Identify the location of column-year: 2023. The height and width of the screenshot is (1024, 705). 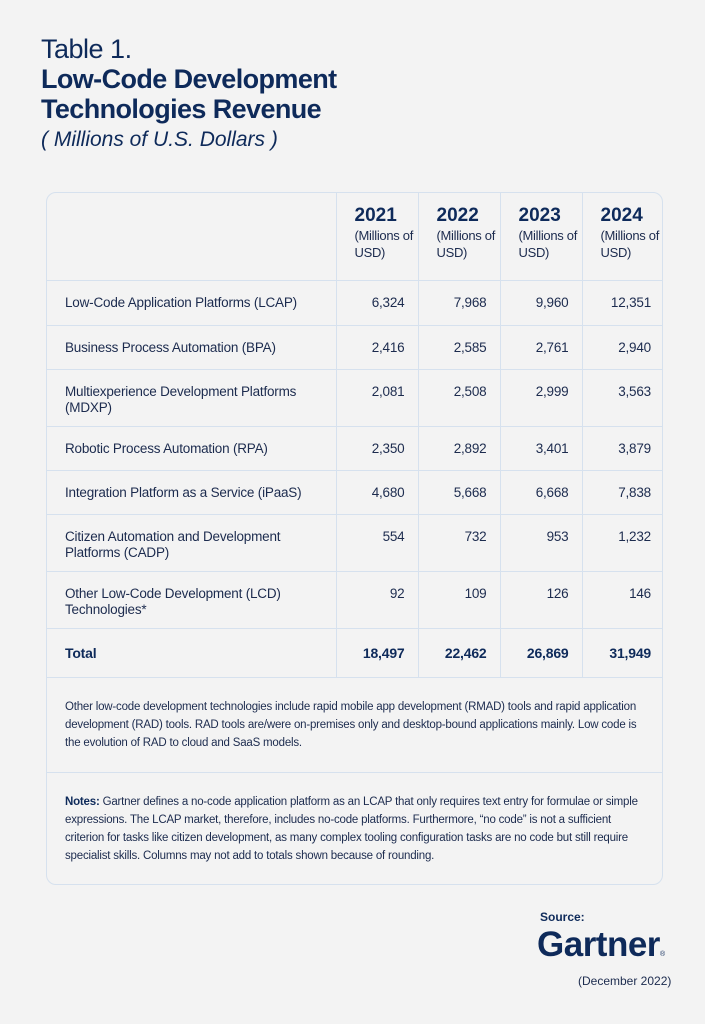
(539, 215).